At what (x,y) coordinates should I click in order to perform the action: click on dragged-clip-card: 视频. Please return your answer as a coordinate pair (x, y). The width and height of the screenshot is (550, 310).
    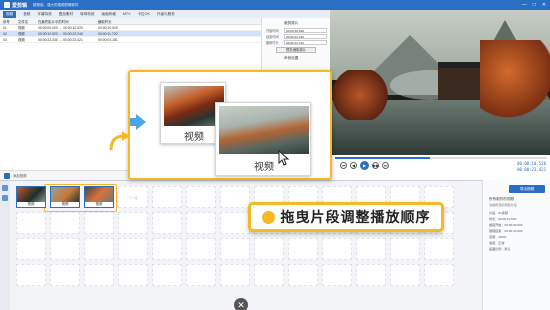
    Looking at the image, I should click on (263, 139).